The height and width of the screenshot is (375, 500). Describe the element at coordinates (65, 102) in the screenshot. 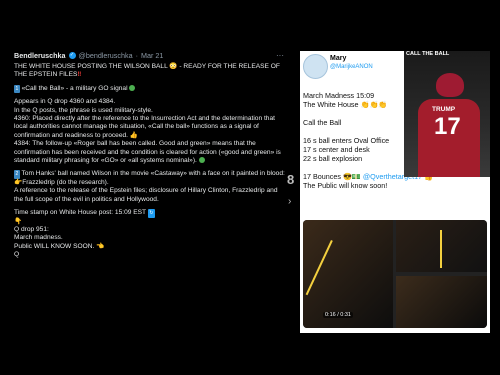

I see `section1-p1: Appears in Q drop 4360 and 4384.` at that location.